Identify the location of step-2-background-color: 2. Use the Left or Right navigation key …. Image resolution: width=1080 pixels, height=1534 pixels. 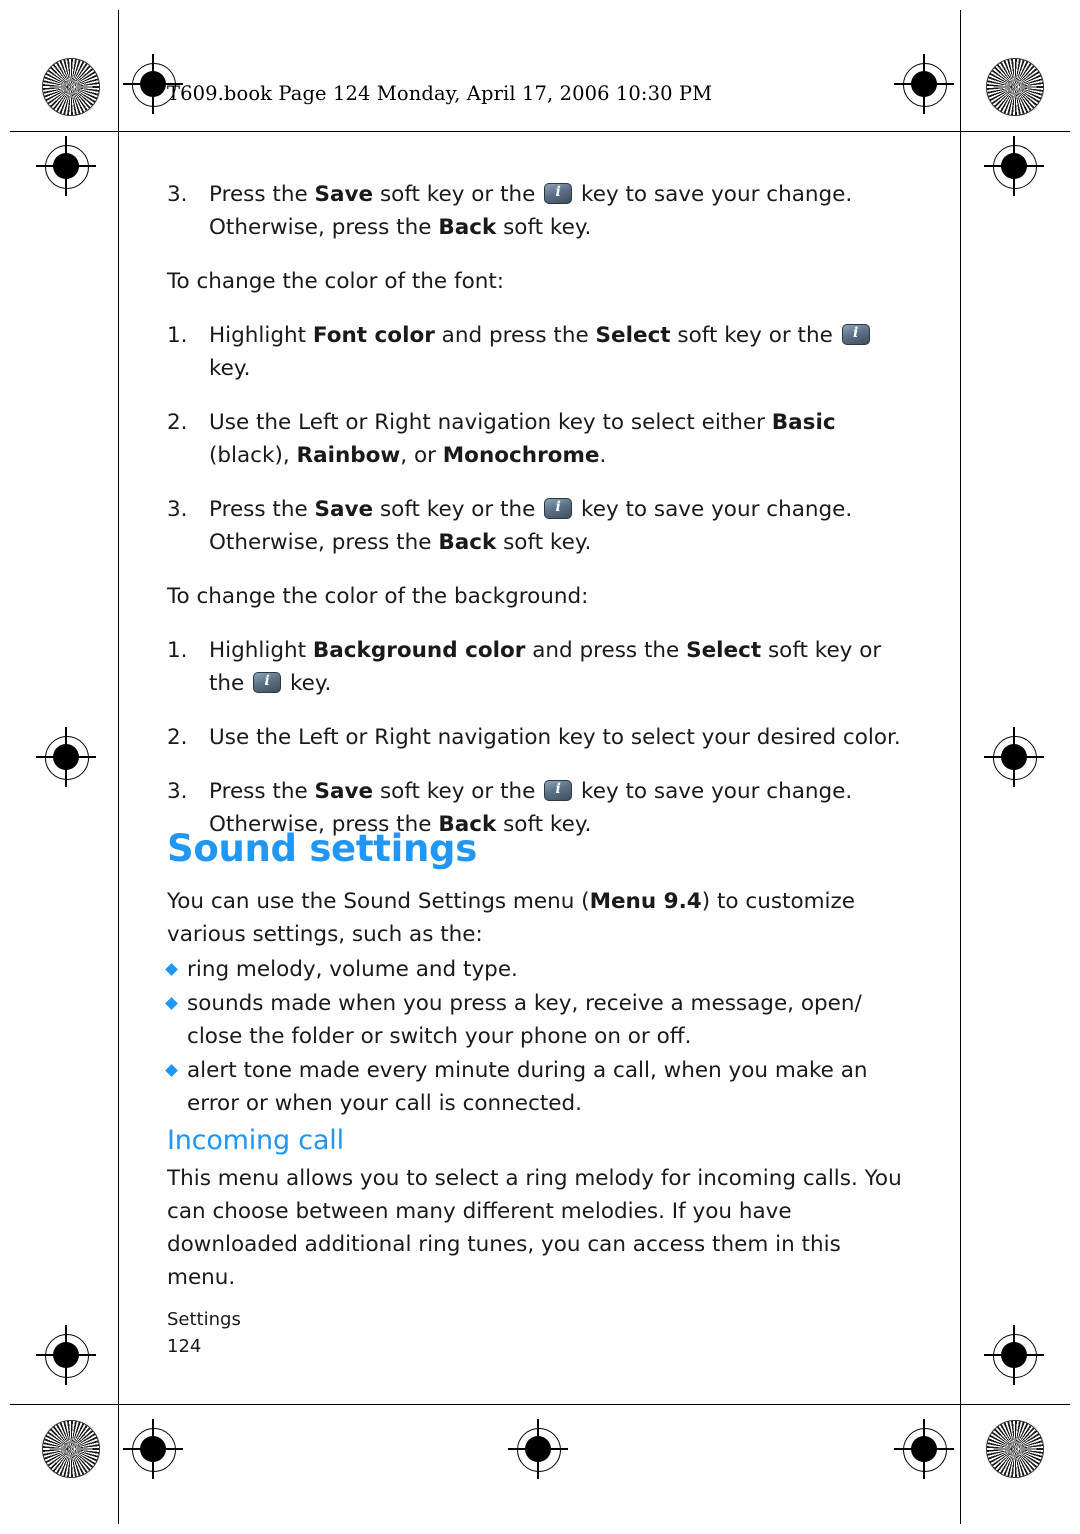
(537, 737).